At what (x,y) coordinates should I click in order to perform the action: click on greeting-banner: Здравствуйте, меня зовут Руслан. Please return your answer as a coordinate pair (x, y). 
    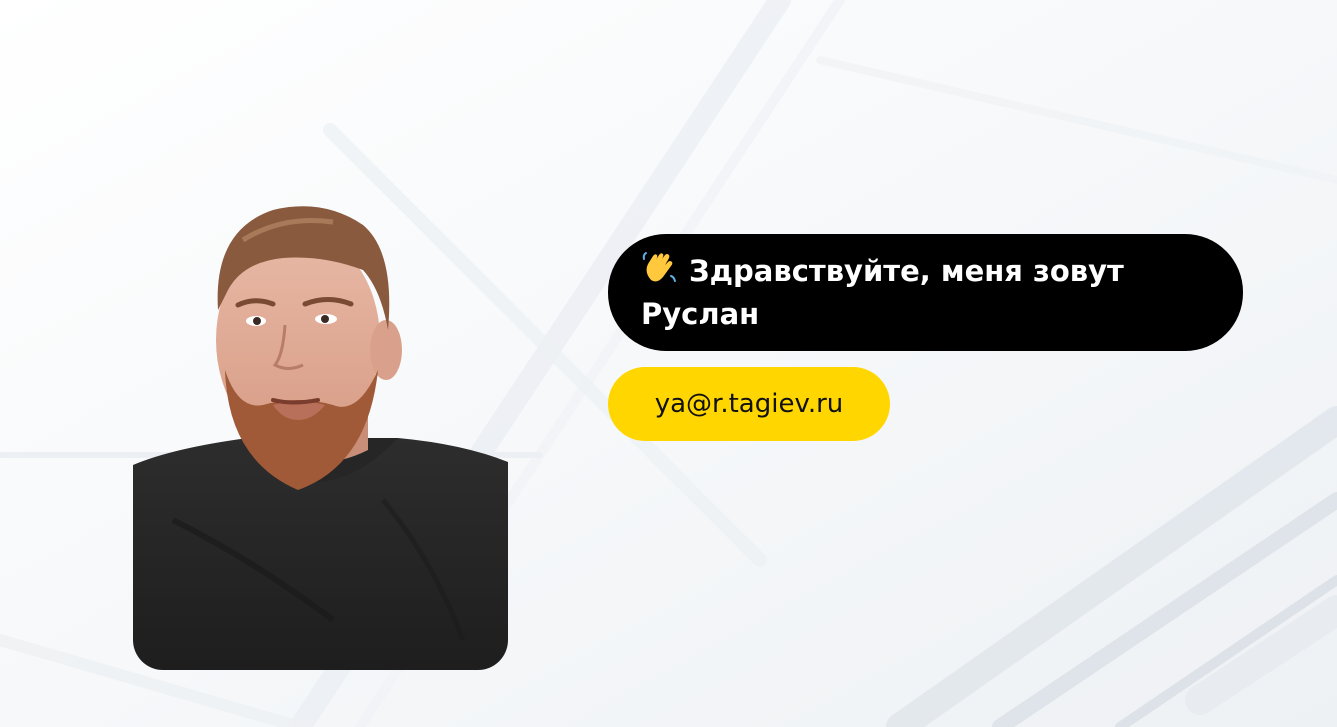
    Looking at the image, I should click on (925, 292).